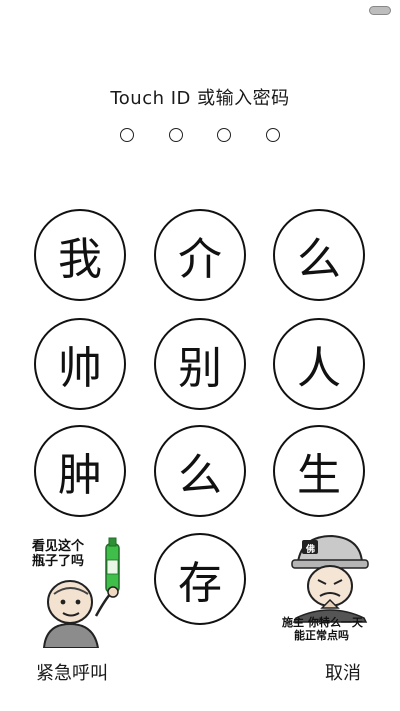  Describe the element at coordinates (343, 672) in the screenshot. I see `cancel-button: 取消` at that location.